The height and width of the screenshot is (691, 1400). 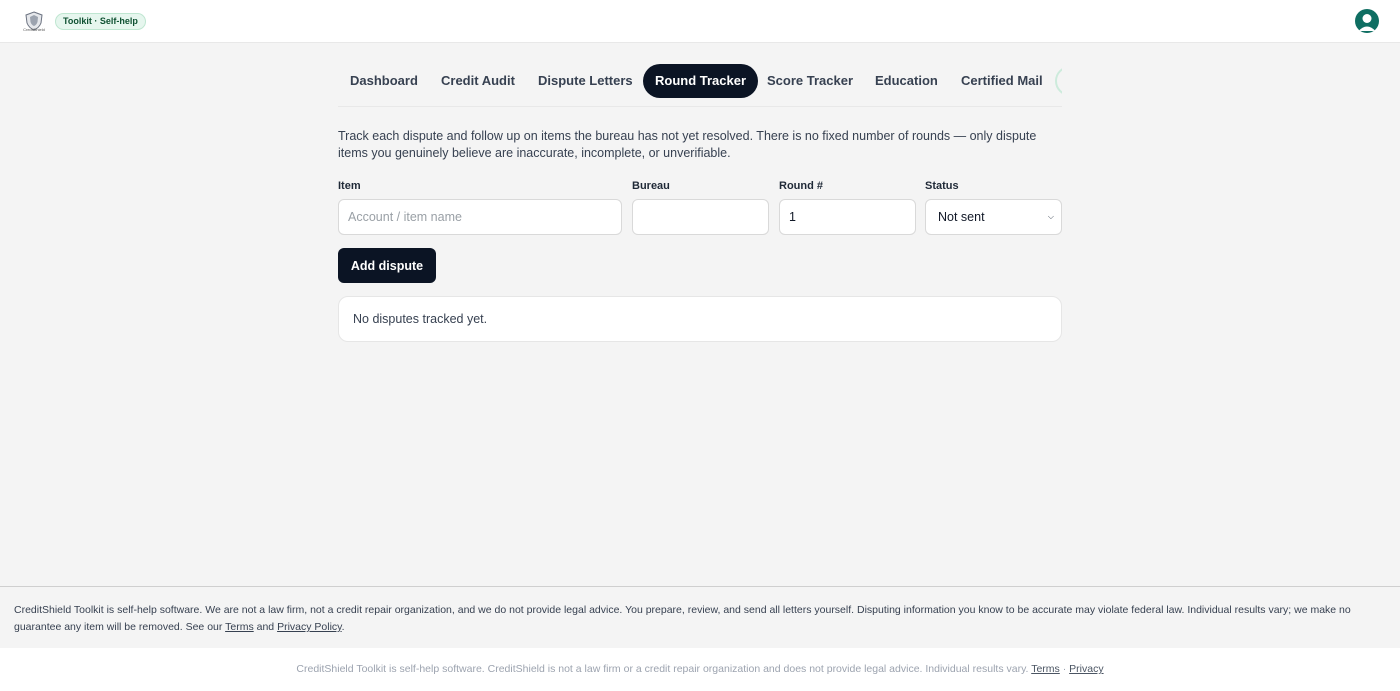 What do you see at coordinates (1045, 669) in the screenshot?
I see `footer-terms-link: Terms` at bounding box center [1045, 669].